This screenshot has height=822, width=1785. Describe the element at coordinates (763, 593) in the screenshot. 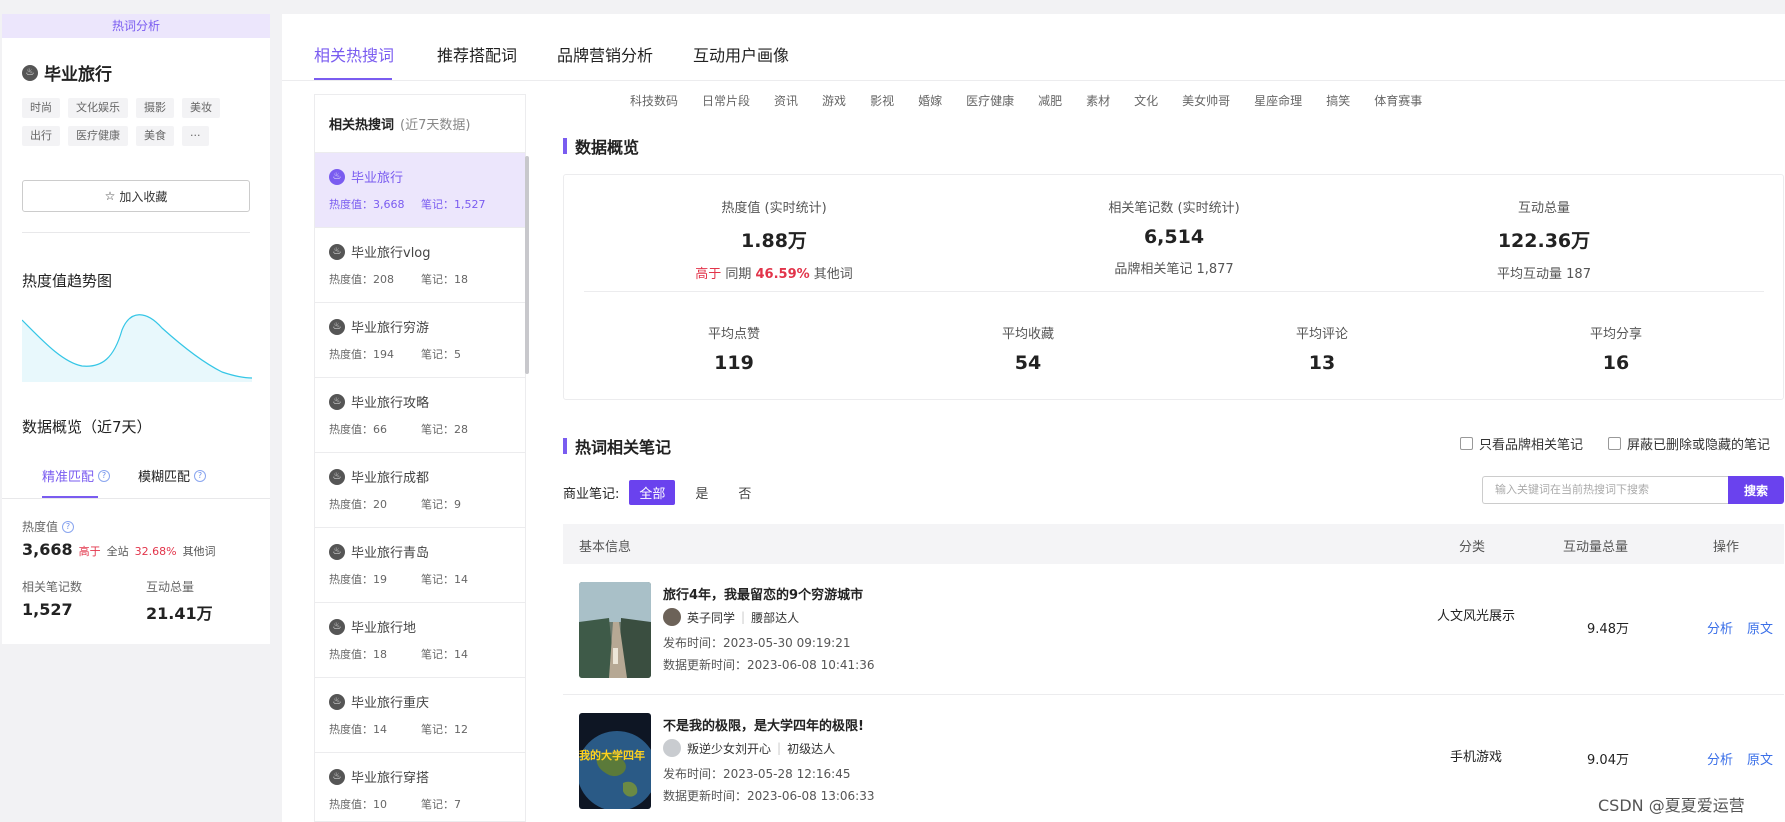

I see `note-title: 旅行4年，我最留恋的9个穷游城市` at that location.